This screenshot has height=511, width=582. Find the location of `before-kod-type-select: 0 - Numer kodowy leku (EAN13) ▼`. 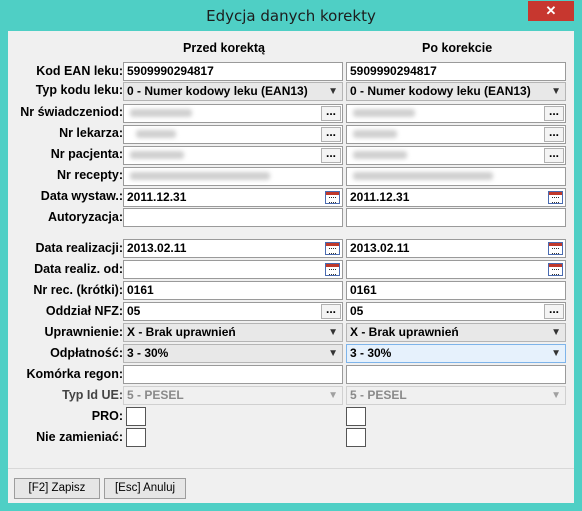

before-kod-type-select: 0 - Numer kodowy leku (EAN13) ▼ is located at coordinates (233, 91).